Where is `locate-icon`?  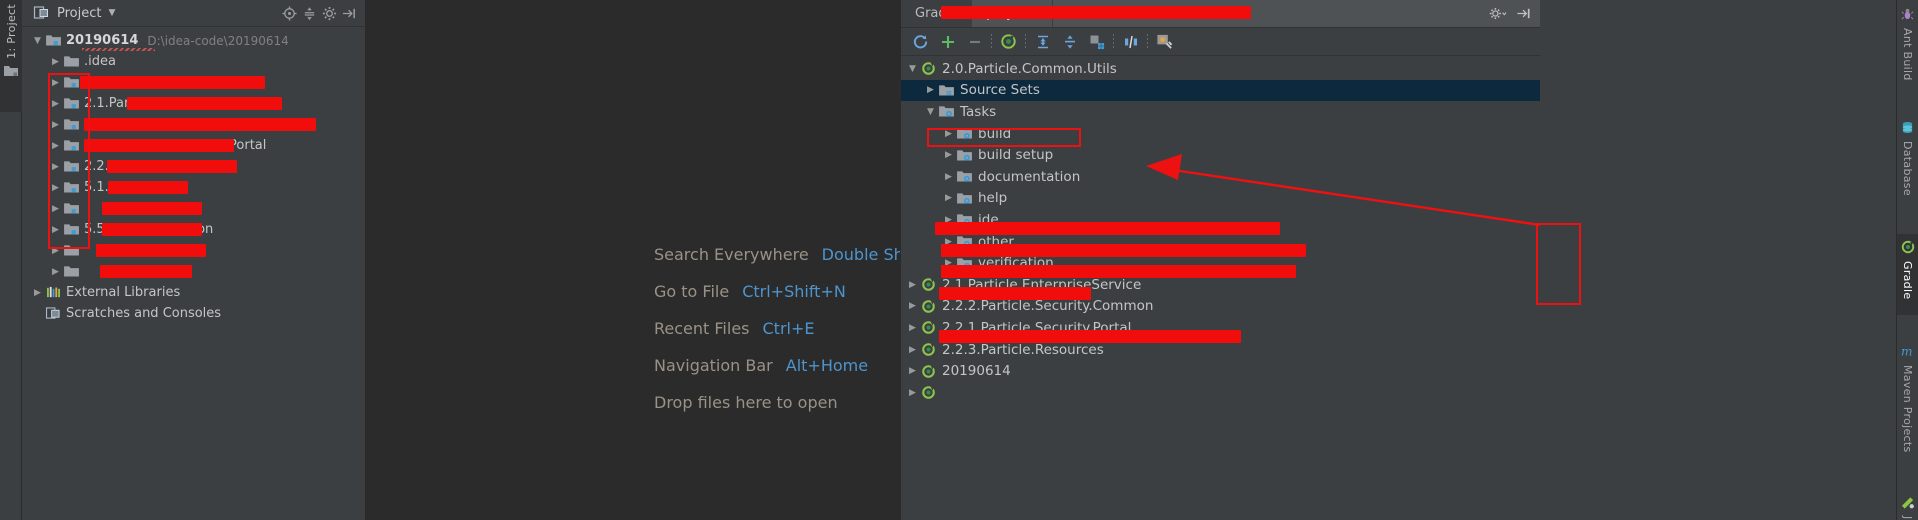 locate-icon is located at coordinates (289, 13).